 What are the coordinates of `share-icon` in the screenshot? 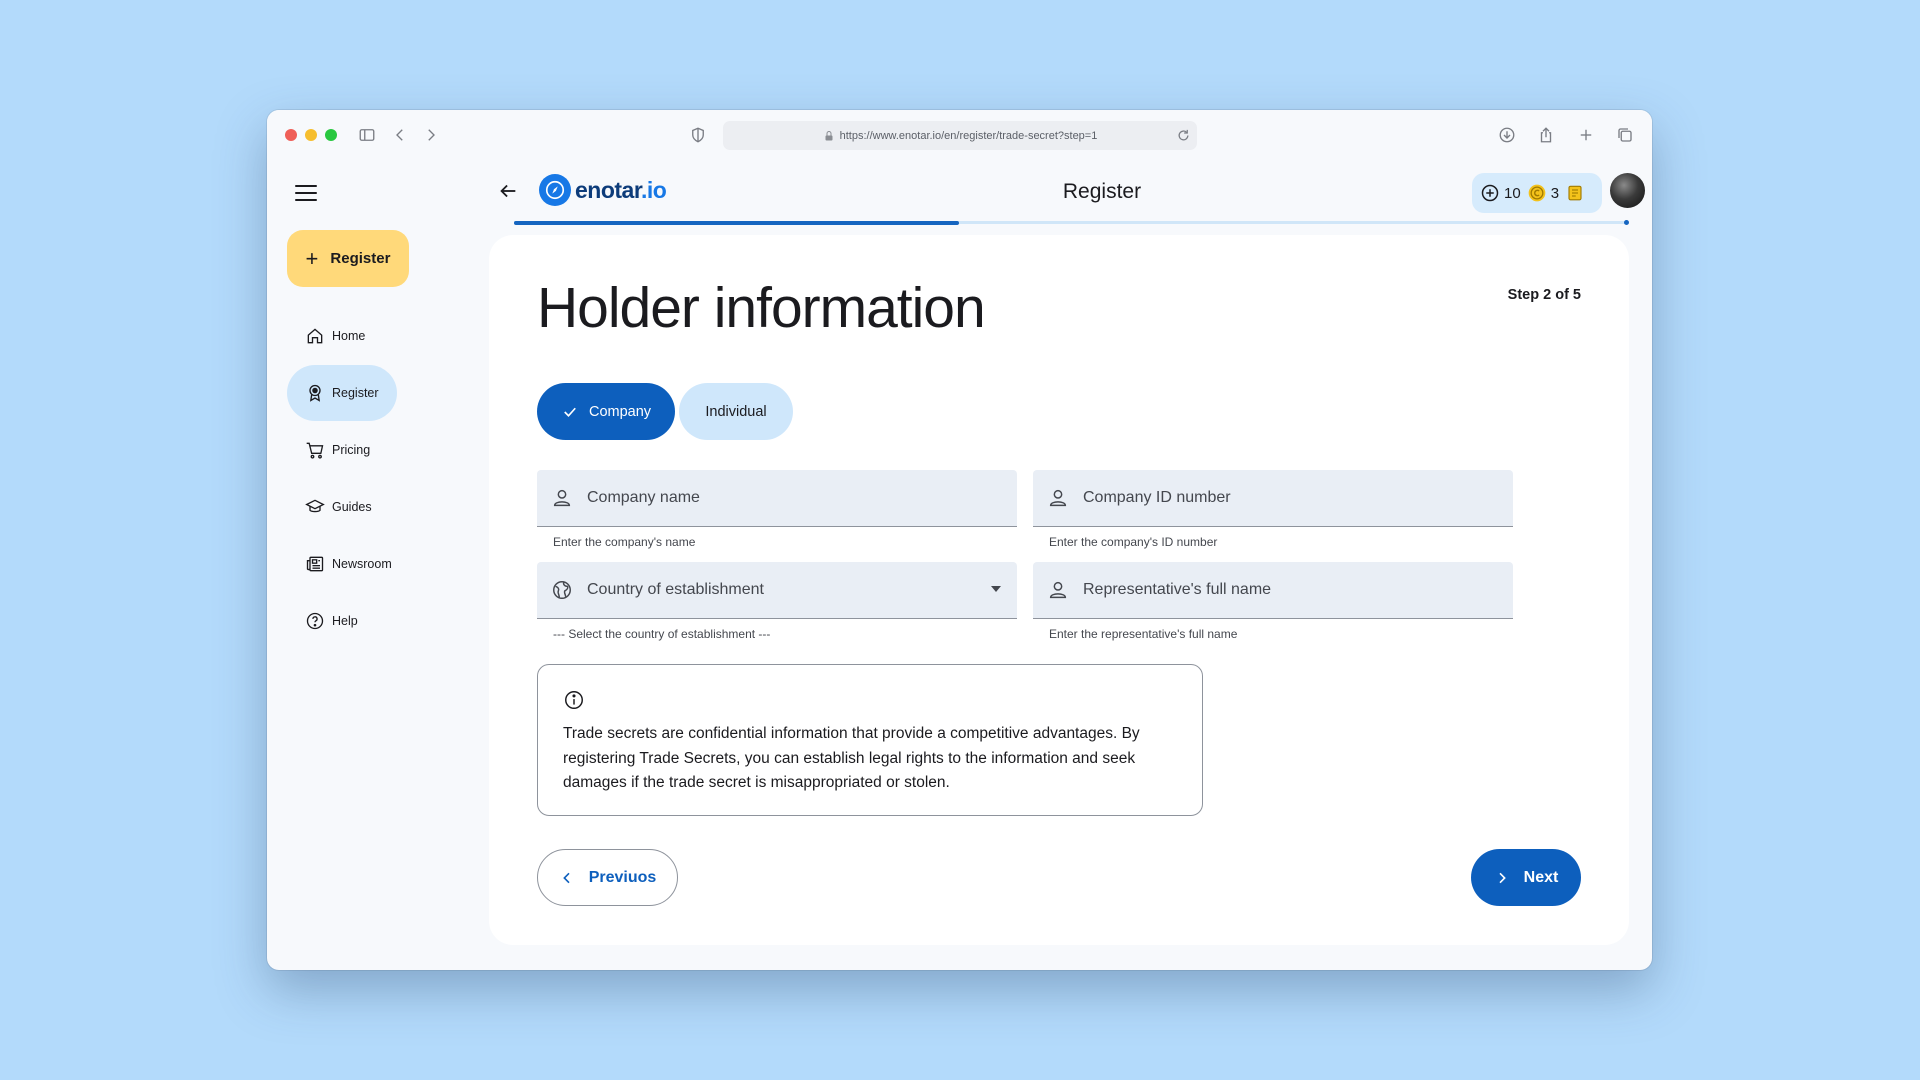 It's located at (1546, 135).